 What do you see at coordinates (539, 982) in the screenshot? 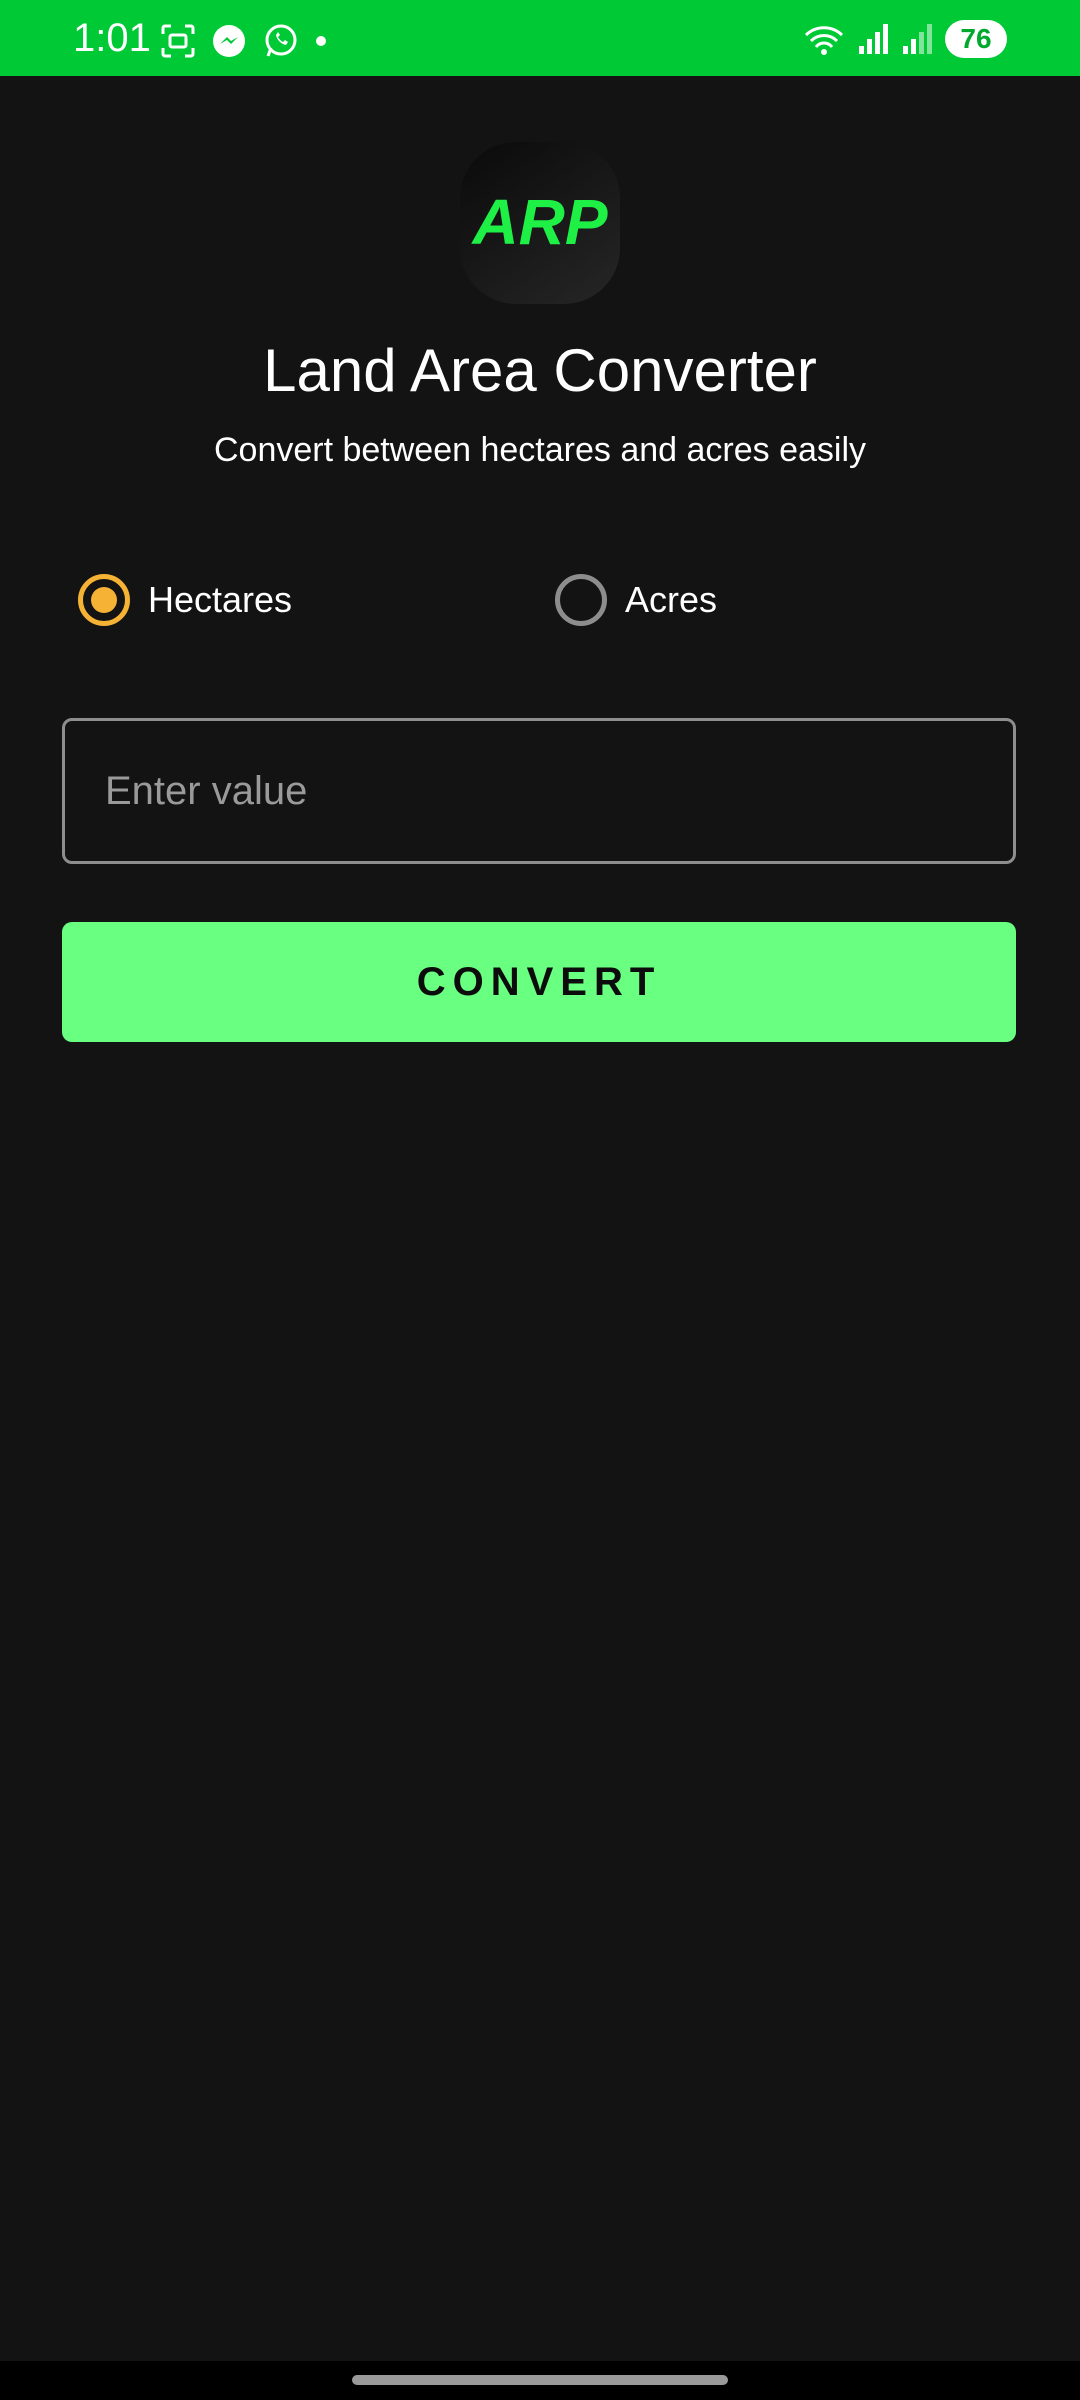
I see `convert-button: CONVERT` at bounding box center [539, 982].